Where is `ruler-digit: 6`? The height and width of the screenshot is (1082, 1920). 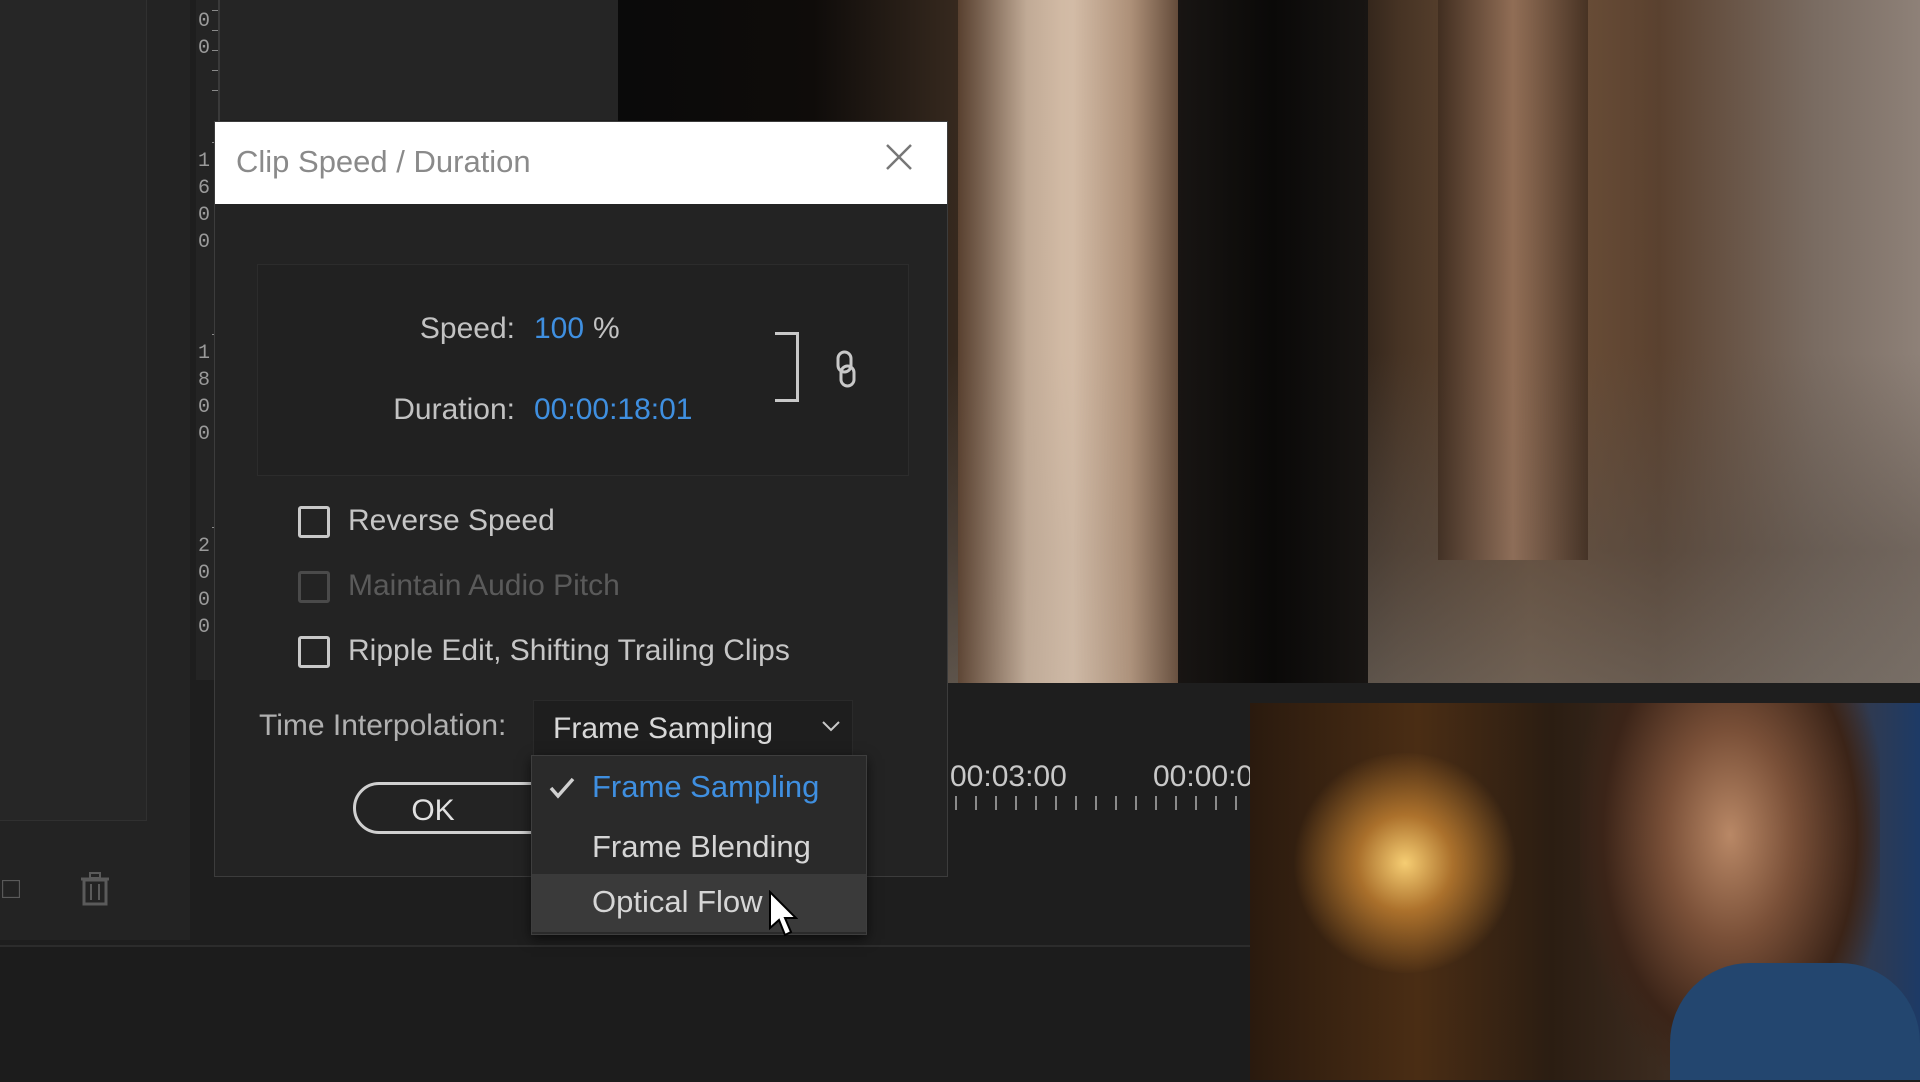
ruler-digit: 6 is located at coordinates (204, 188).